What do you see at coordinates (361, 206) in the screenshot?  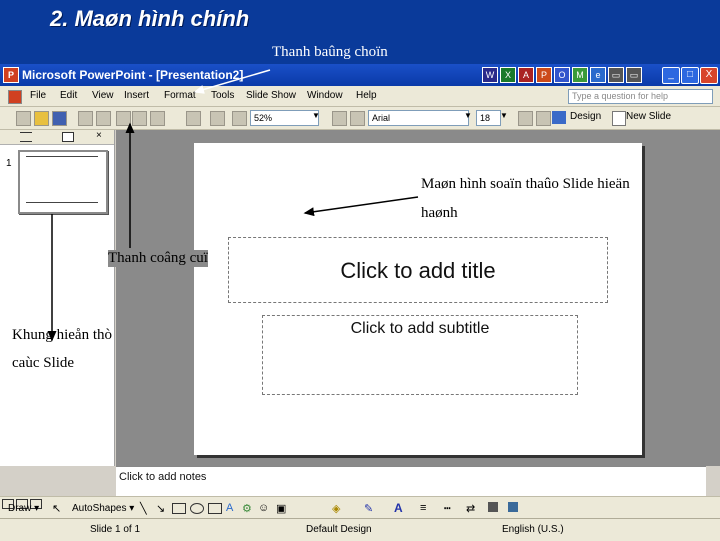 I see `arrow-to-editor` at bounding box center [361, 206].